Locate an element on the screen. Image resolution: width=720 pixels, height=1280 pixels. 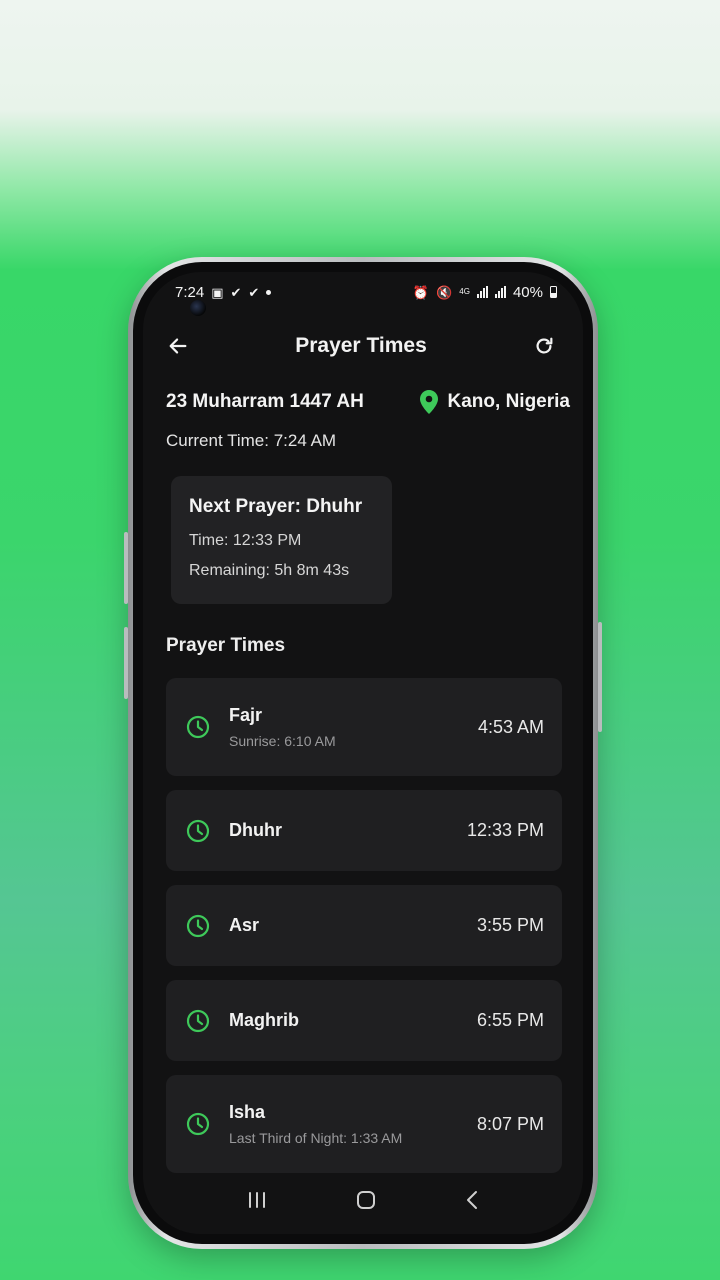
location: Kano, Nigeria is located at coordinates (494, 402).